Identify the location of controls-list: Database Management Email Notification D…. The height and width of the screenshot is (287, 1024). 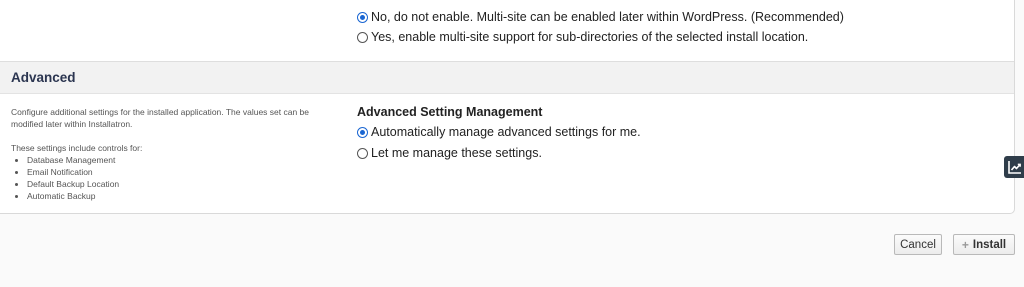
(173, 178).